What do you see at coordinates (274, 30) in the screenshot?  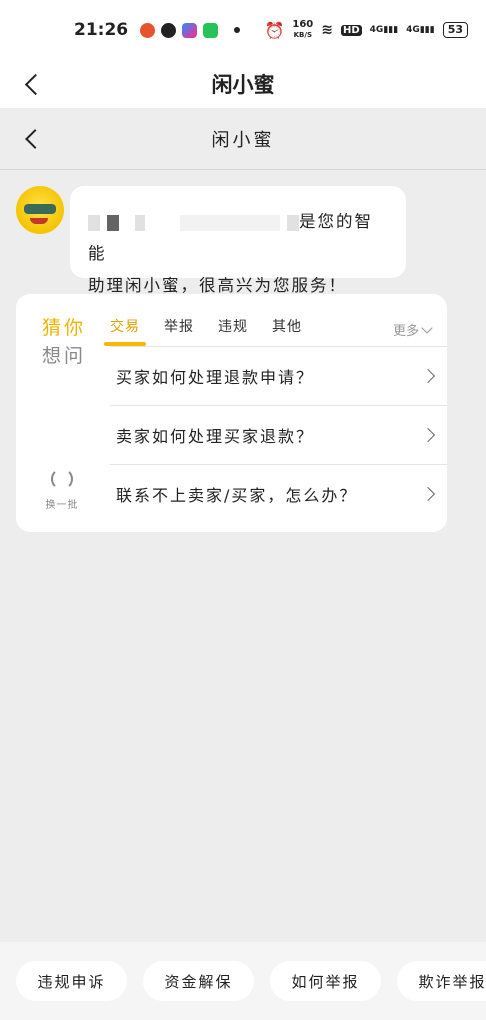 I see `alarm-icon: ⏰` at bounding box center [274, 30].